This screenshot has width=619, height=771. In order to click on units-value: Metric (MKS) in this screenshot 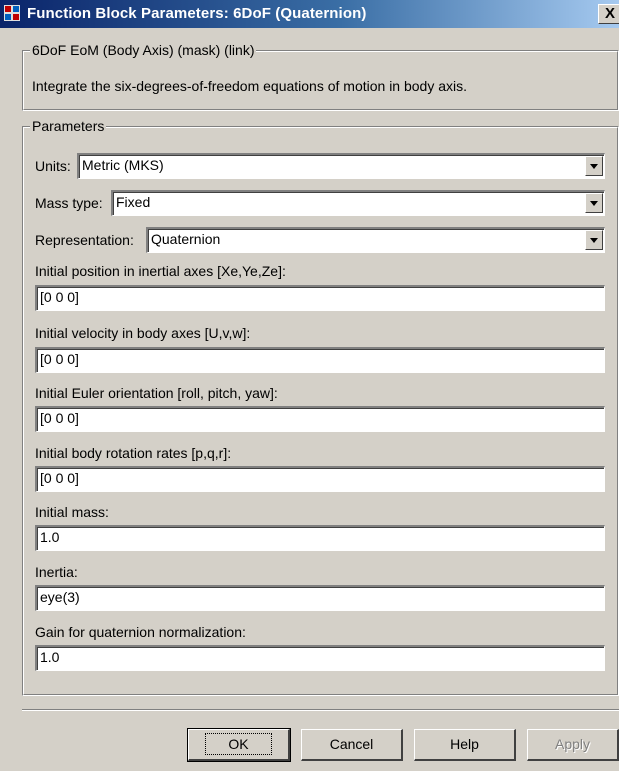, I will do `click(123, 165)`.